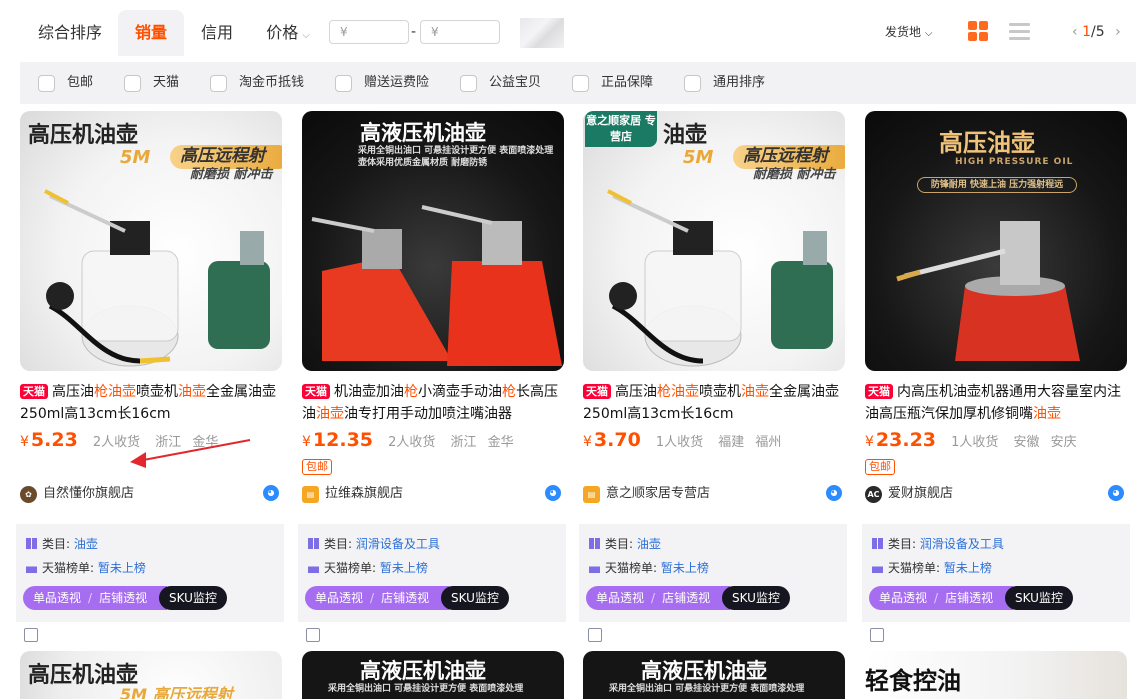 This screenshot has height=699, width=1136. What do you see at coordinates (612, 440) in the screenshot?
I see `product-price: ¥3.70` at bounding box center [612, 440].